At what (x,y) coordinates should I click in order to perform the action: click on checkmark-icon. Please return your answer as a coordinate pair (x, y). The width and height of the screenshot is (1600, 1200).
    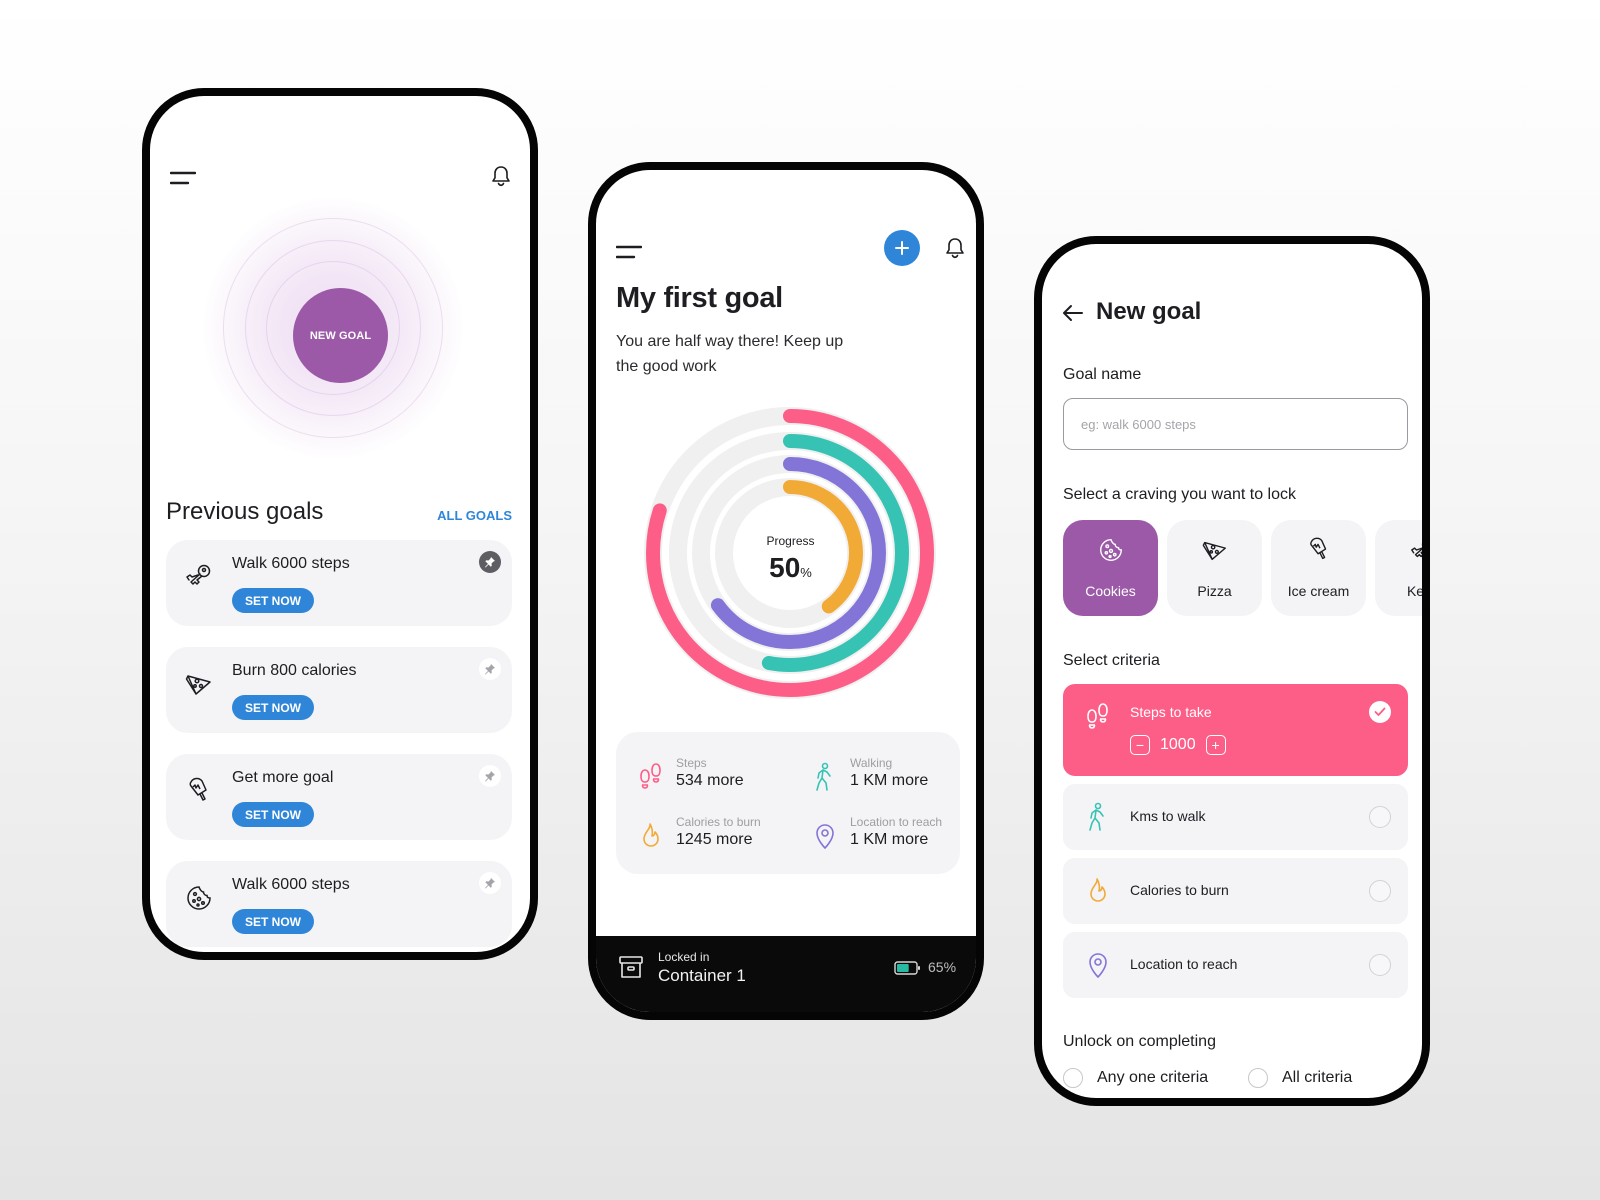
    Looking at the image, I should click on (1380, 712).